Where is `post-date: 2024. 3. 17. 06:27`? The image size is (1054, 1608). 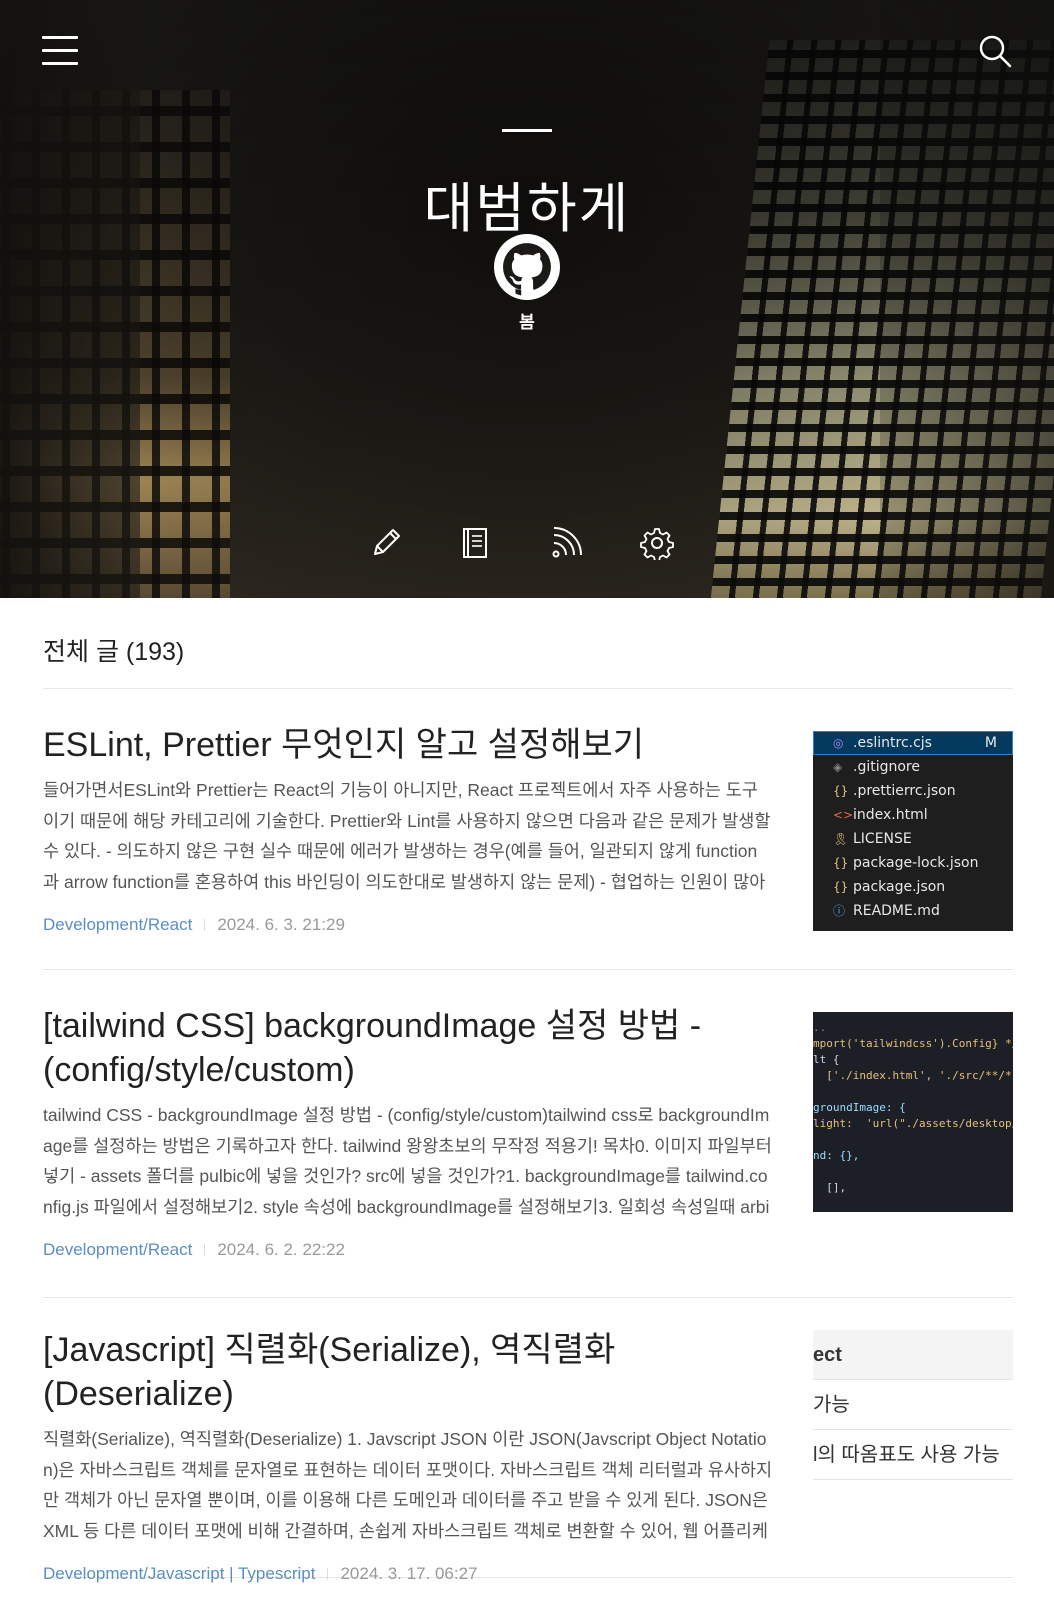
post-date: 2024. 3. 17. 06:27 is located at coordinates (409, 1573).